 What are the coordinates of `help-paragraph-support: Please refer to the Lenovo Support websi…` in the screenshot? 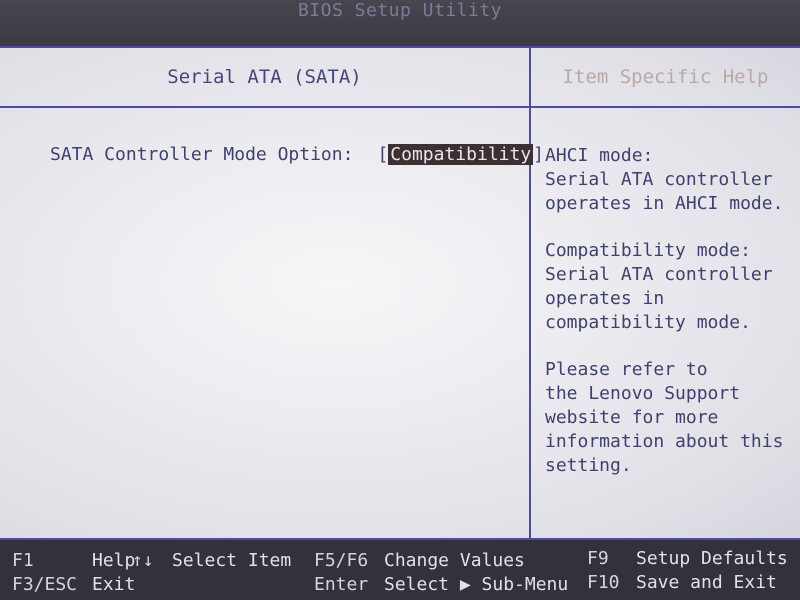 It's located at (667, 418).